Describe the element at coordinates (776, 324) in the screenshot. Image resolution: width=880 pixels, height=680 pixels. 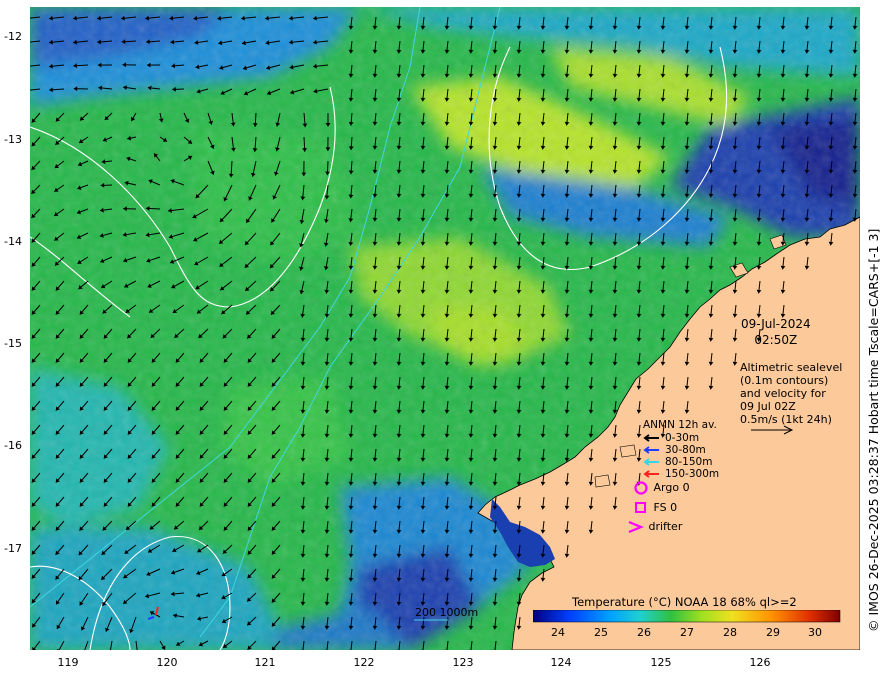
I see `date-label: 09-Jul-2024` at that location.